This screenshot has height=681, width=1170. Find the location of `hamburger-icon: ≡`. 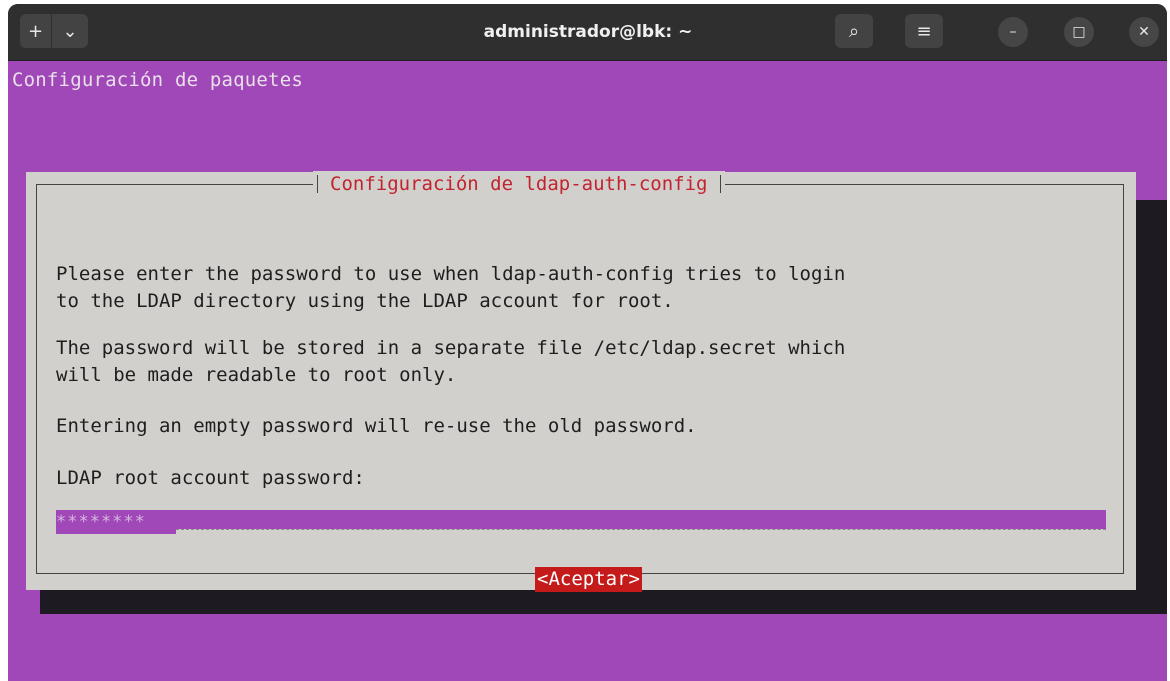

hamburger-icon: ≡ is located at coordinates (924, 31).